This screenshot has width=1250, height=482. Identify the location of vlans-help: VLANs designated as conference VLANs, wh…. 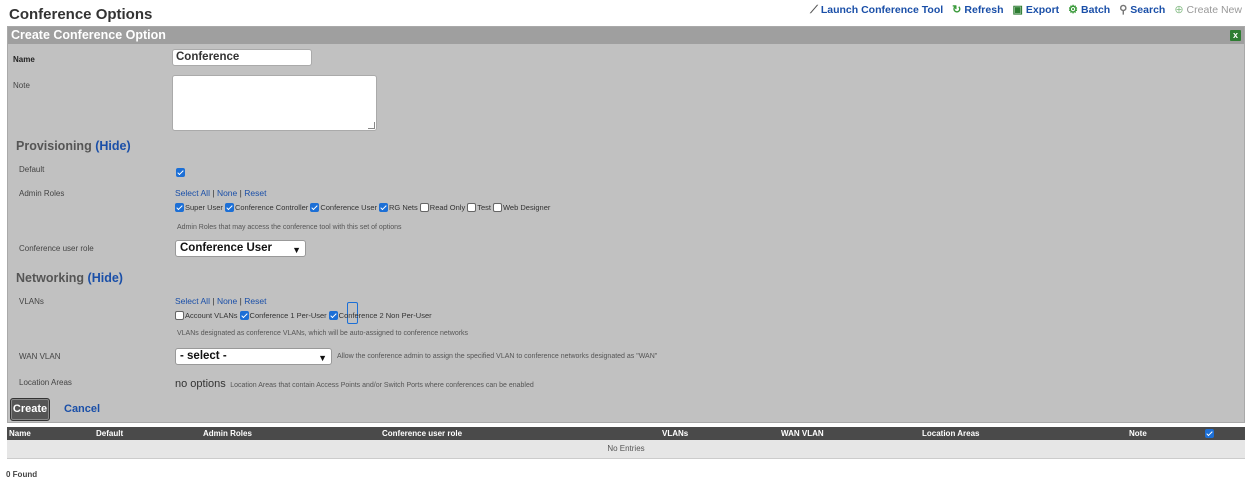
(323, 333).